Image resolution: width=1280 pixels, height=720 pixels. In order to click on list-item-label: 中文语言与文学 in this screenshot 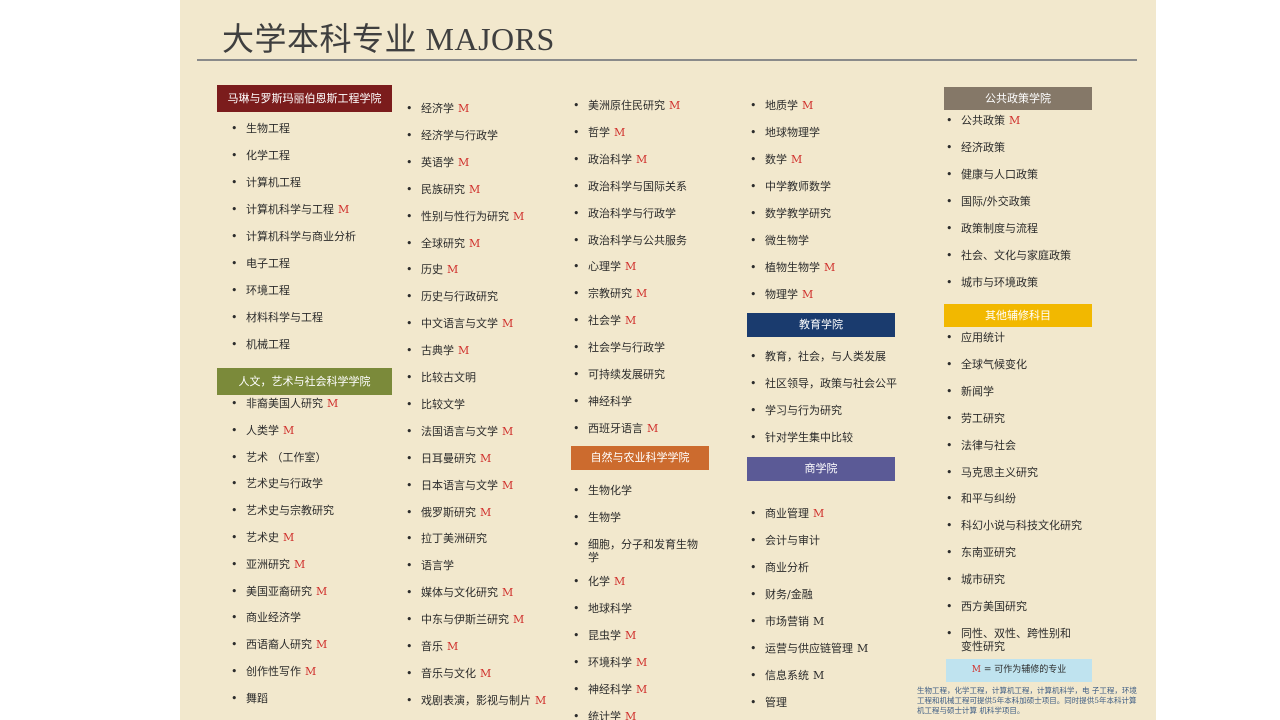, I will do `click(459, 324)`.